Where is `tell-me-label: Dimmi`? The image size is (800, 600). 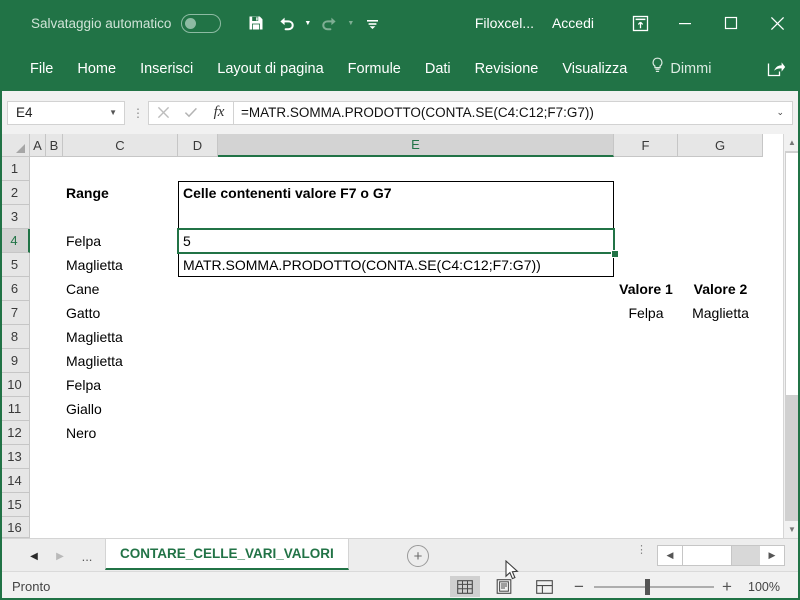 tell-me-label: Dimmi is located at coordinates (691, 68).